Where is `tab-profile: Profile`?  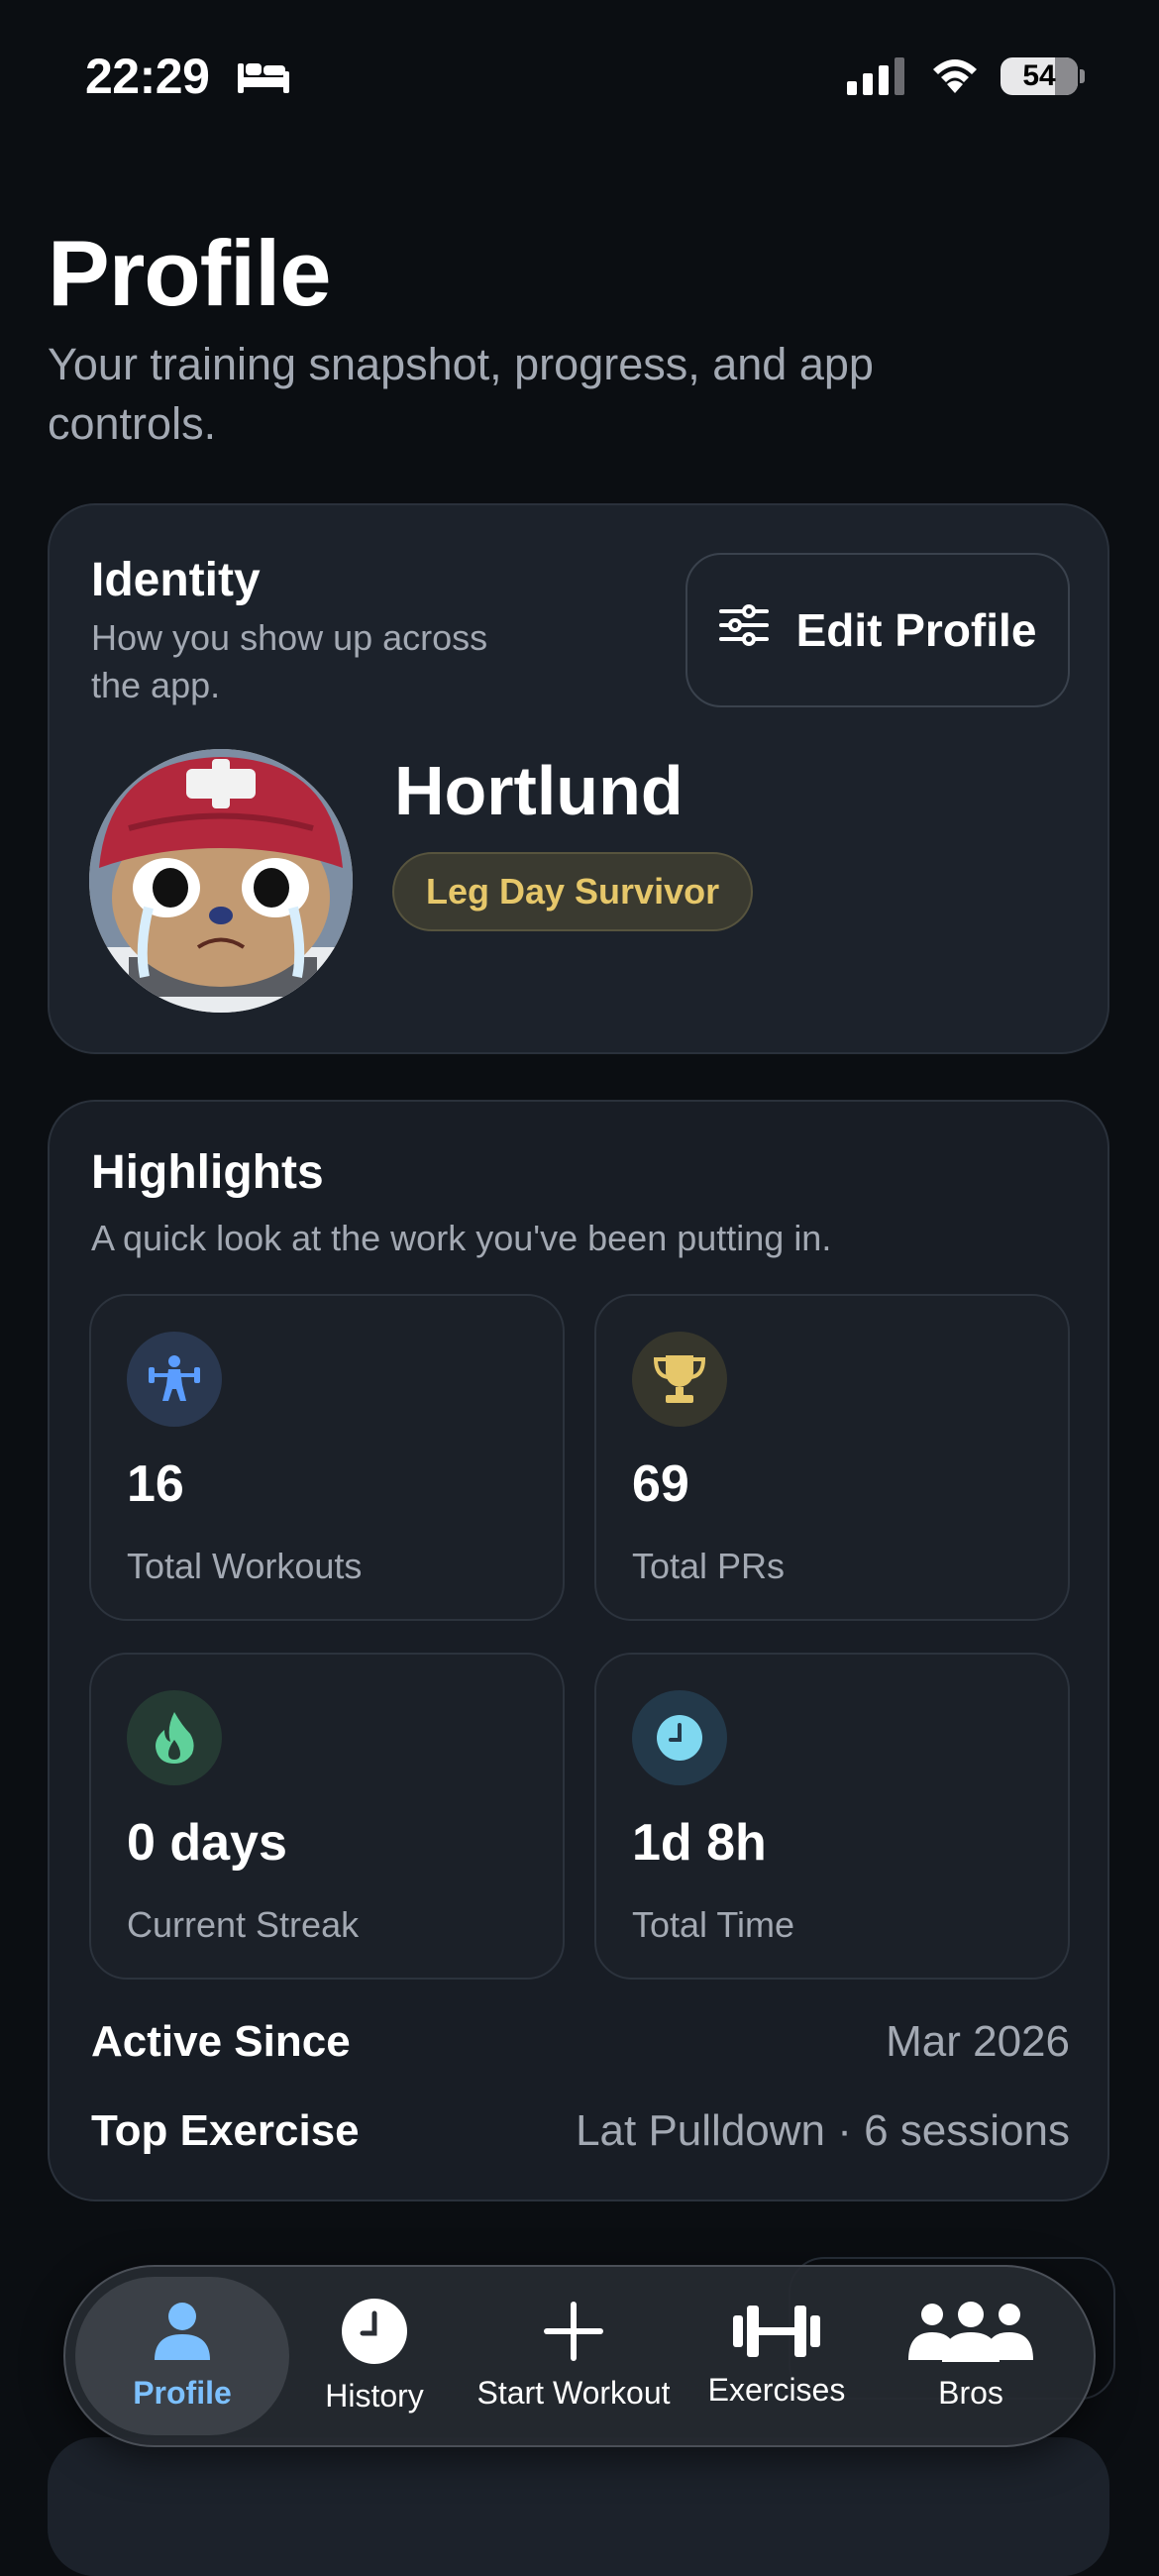 tab-profile: Profile is located at coordinates (182, 2356).